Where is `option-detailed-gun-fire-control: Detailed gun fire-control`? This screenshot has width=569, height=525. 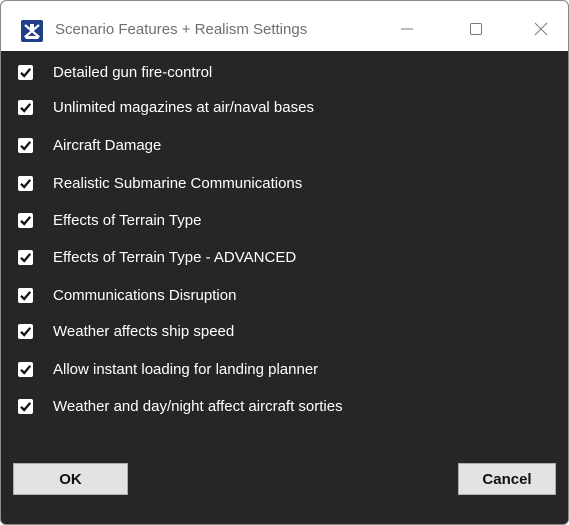
option-detailed-gun-fire-control: Detailed gun fire-control is located at coordinates (115, 72).